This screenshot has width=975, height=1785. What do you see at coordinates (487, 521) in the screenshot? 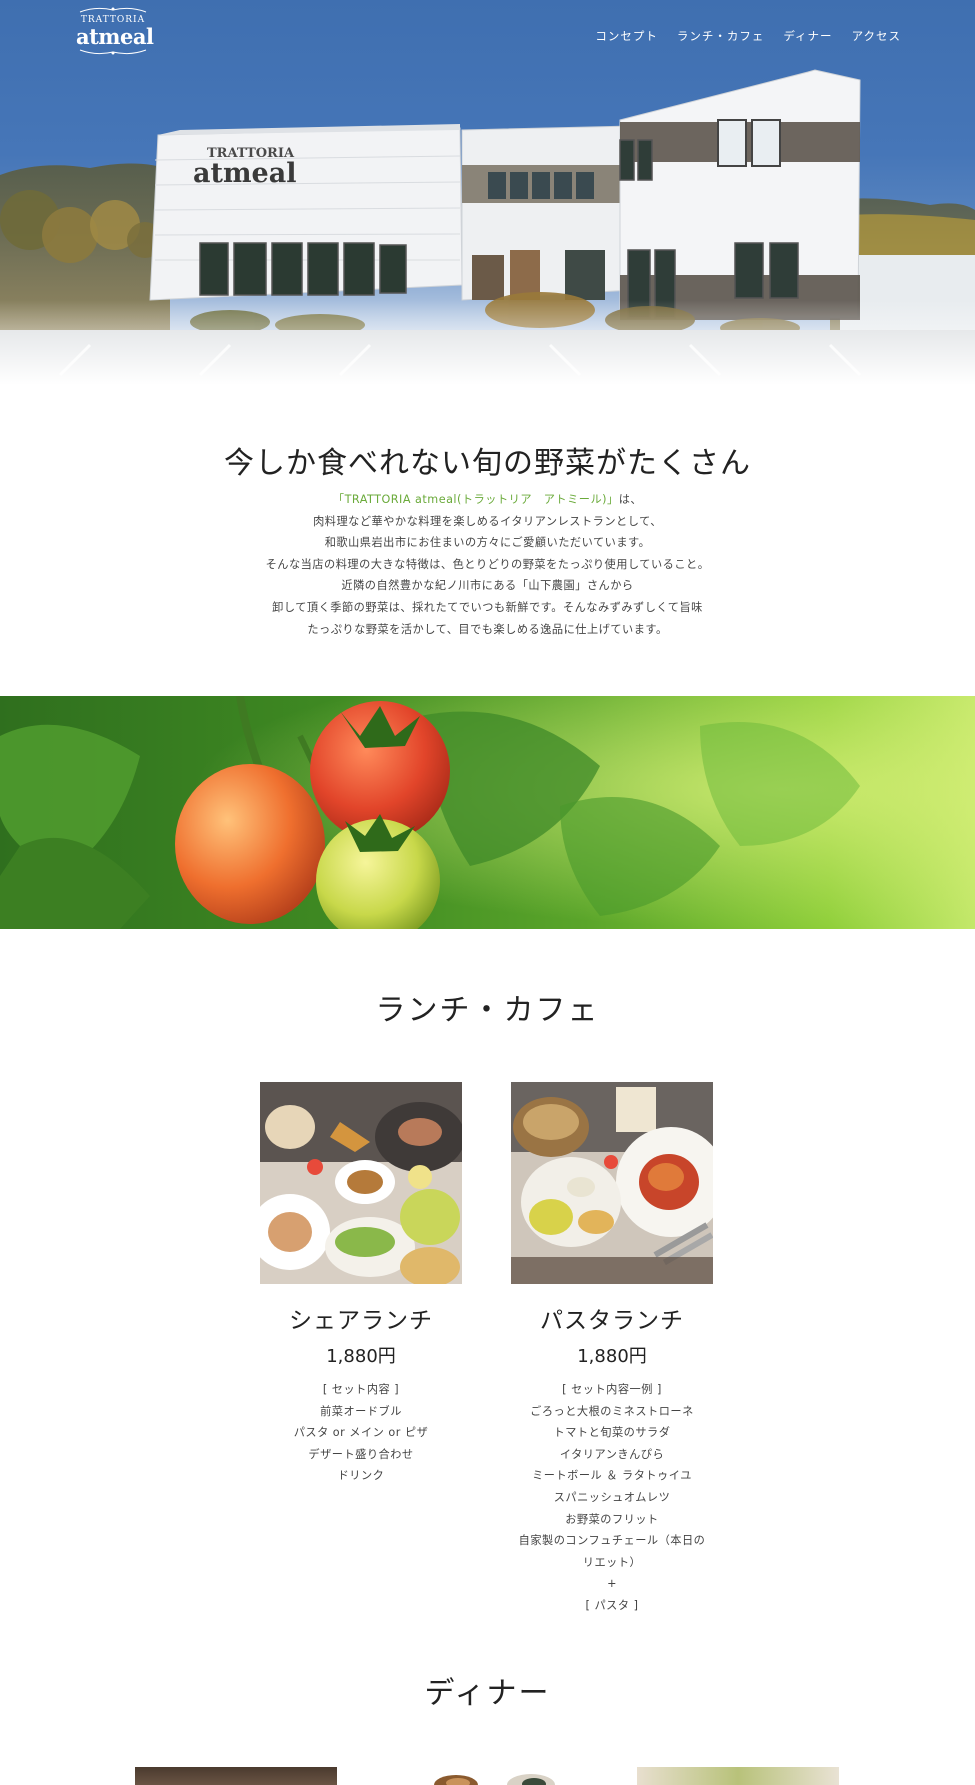
I see `concept-line: 肉料理など華やかな料理を楽しめるイタリアンレストランとして、` at bounding box center [487, 521].